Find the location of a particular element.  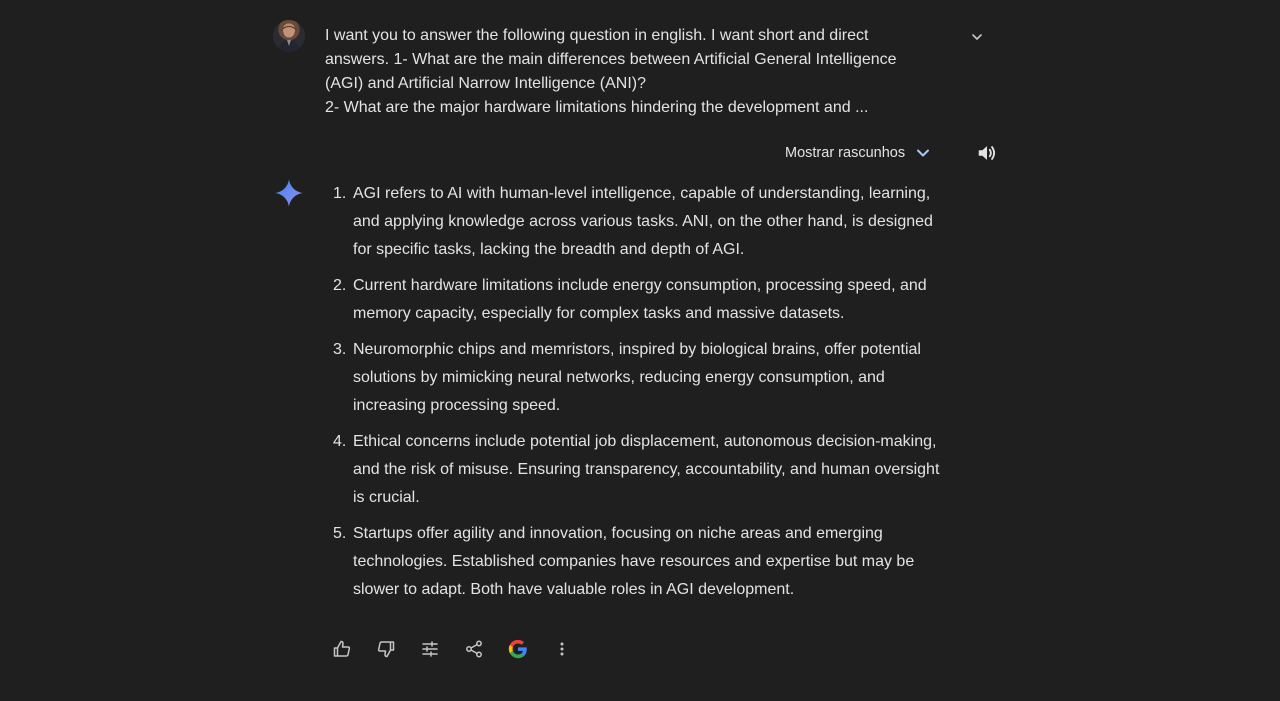

read-aloud-button is located at coordinates (987, 153).